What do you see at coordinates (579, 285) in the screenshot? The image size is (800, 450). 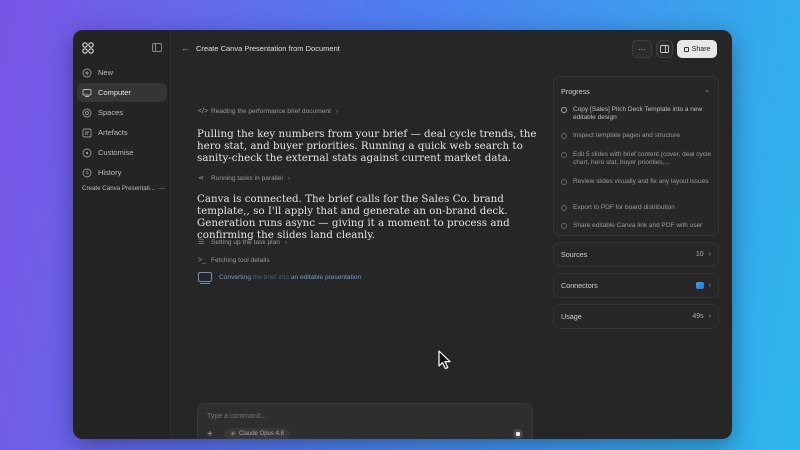 I see `connectors-label: Connectors` at bounding box center [579, 285].